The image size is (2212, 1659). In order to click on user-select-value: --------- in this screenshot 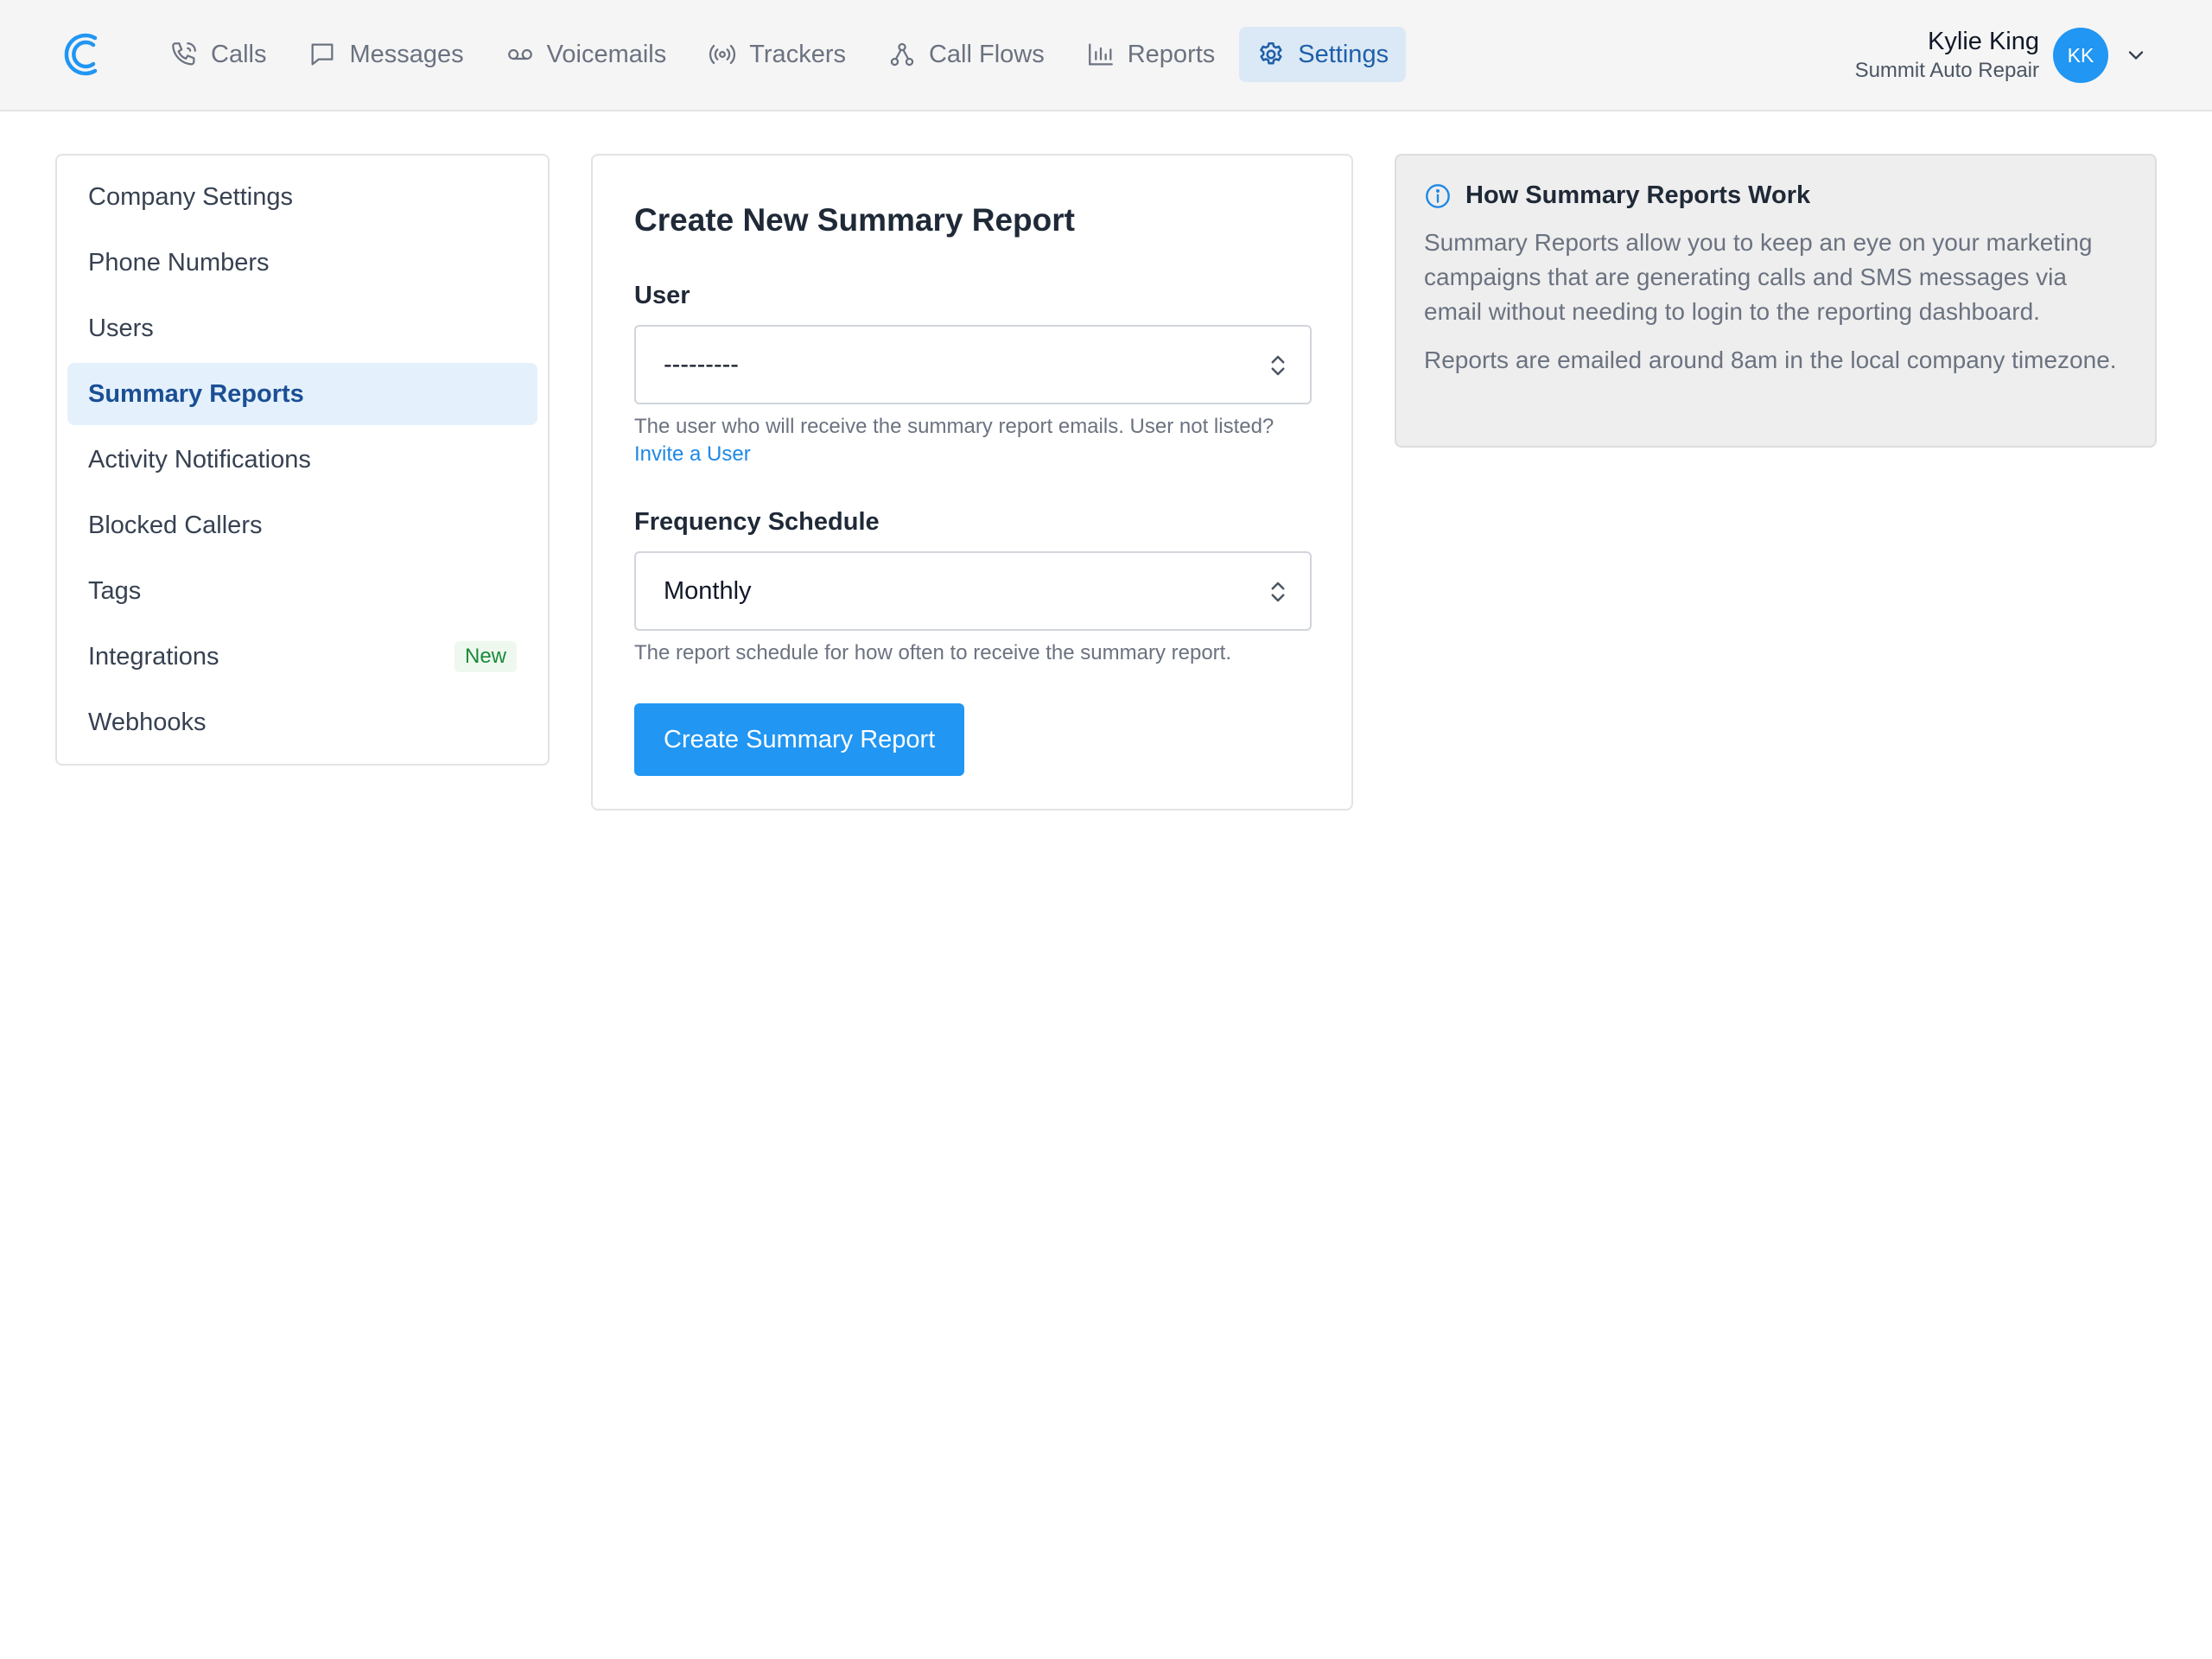, I will do `click(701, 364)`.